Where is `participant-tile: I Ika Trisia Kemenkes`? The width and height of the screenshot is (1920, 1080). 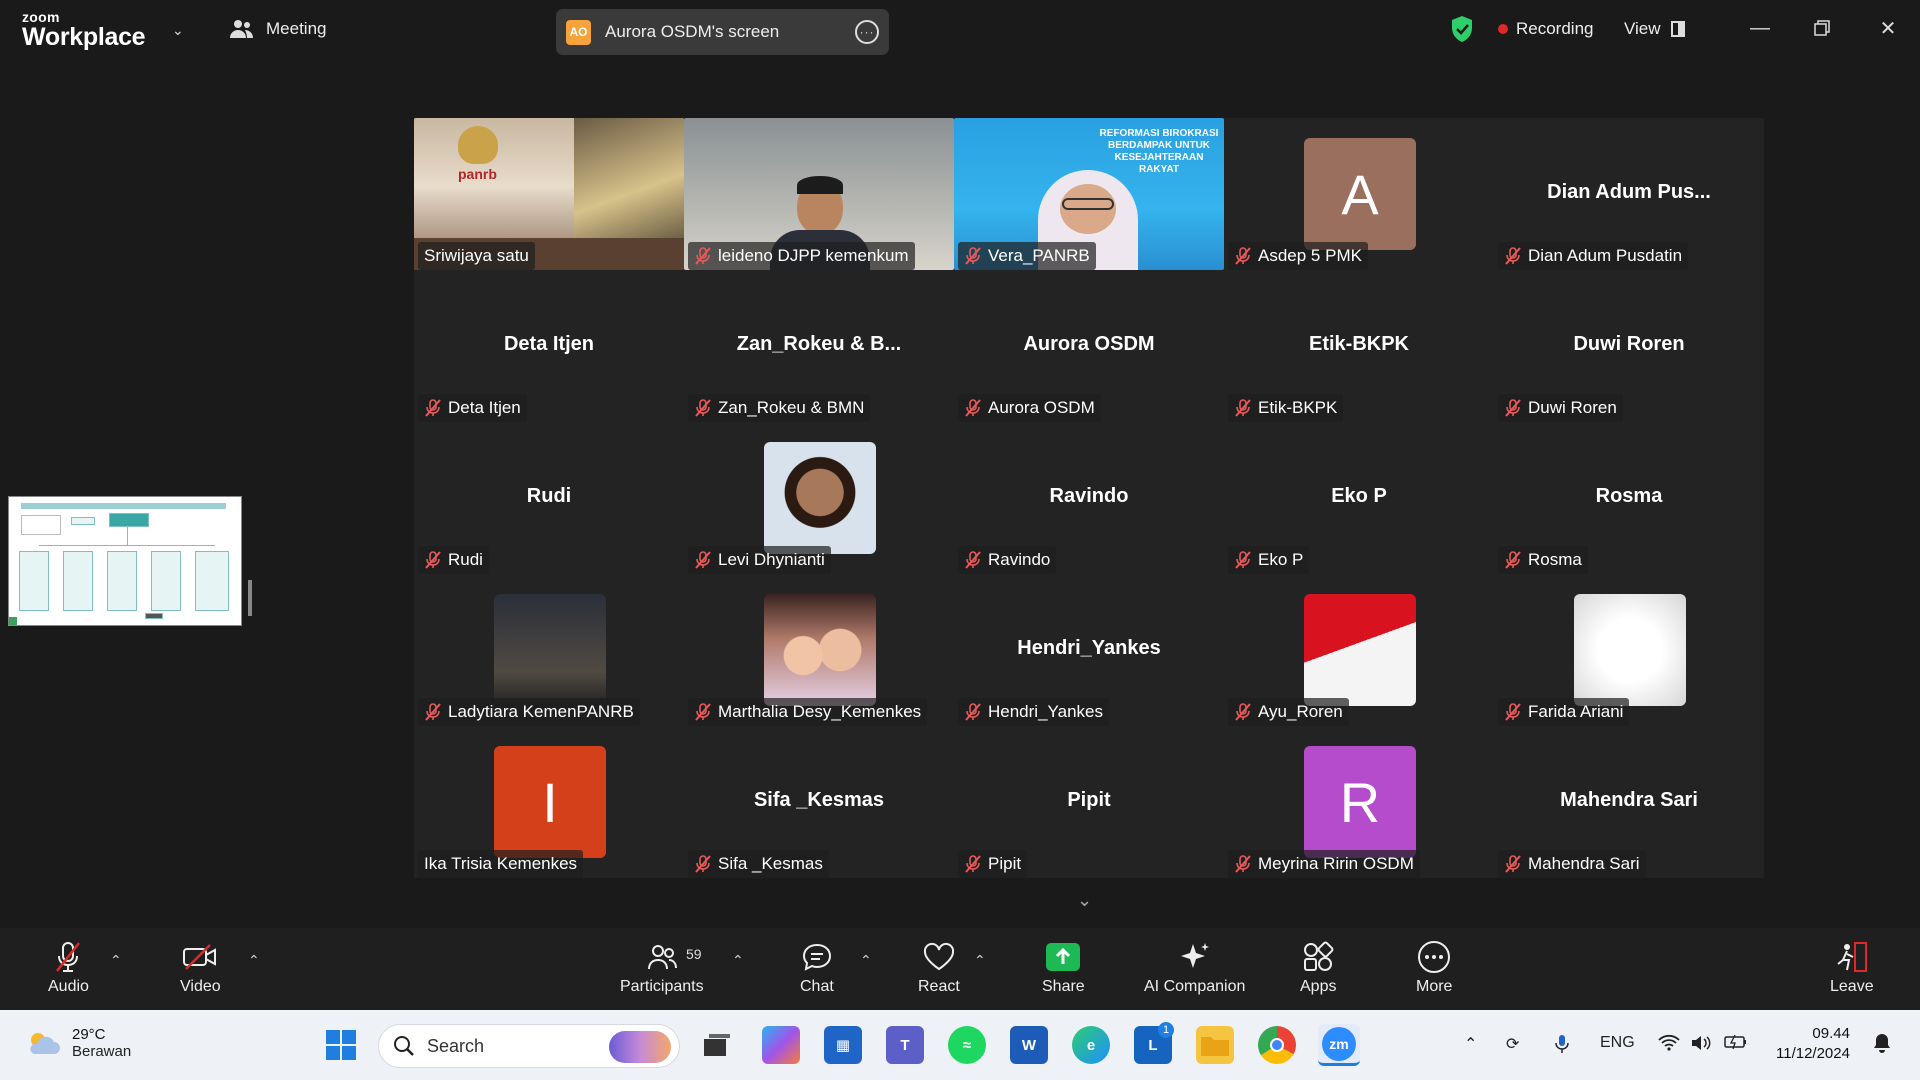 participant-tile: I Ika Trisia Kemenkes is located at coordinates (549, 802).